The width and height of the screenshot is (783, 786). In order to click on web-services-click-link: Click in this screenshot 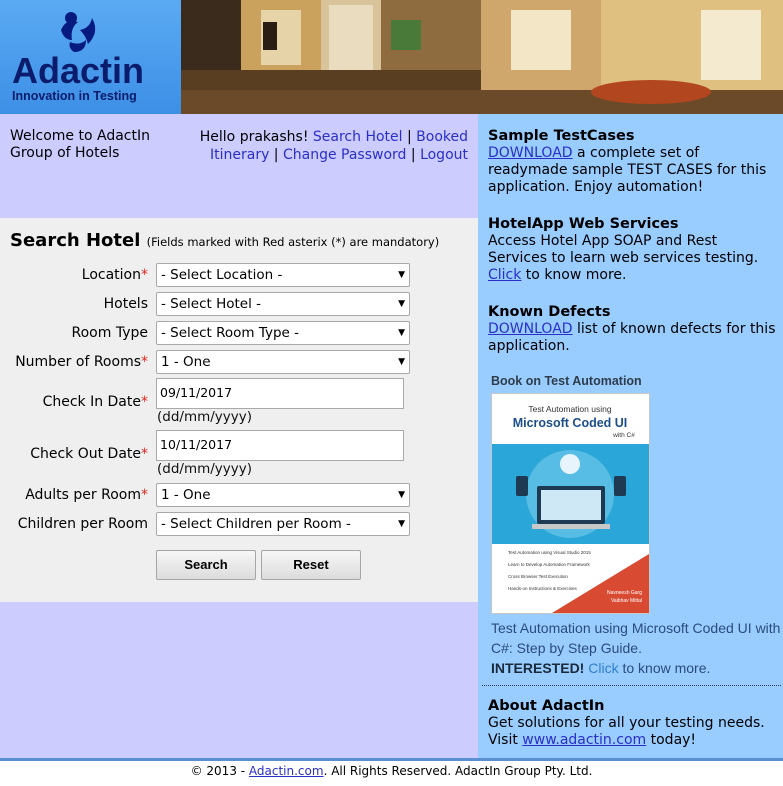, I will do `click(504, 275)`.